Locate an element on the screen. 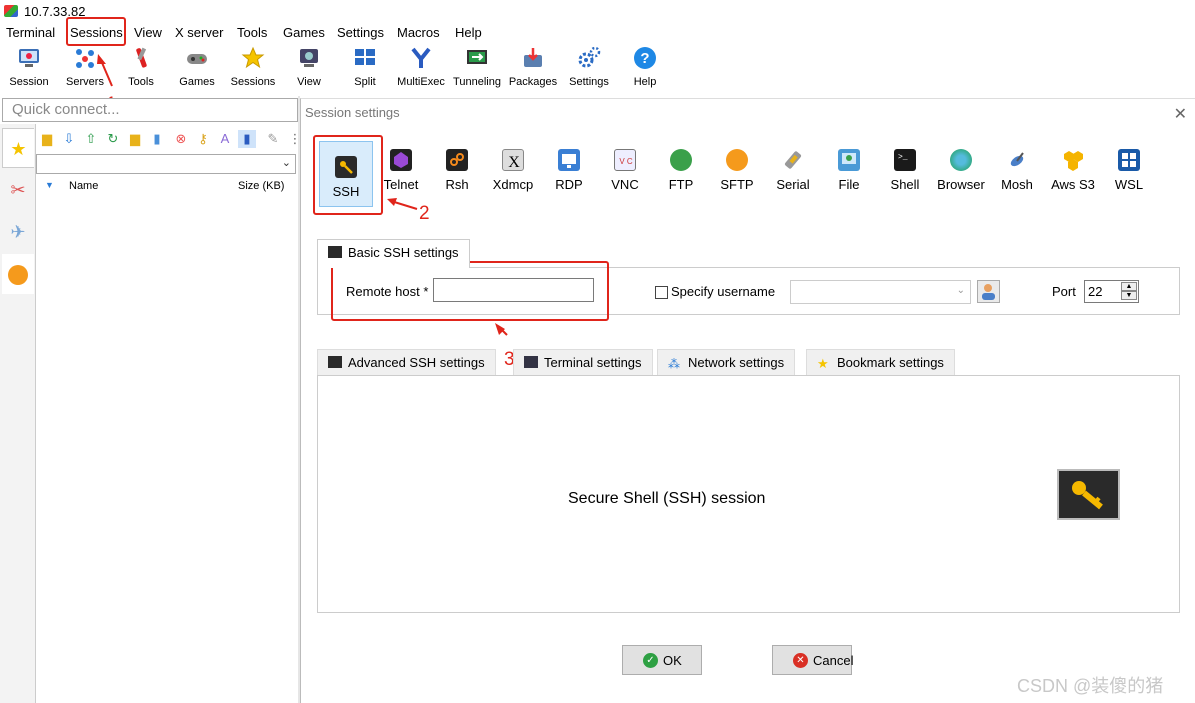 The image size is (1195, 703). help-icon: ? is located at coordinates (645, 58).